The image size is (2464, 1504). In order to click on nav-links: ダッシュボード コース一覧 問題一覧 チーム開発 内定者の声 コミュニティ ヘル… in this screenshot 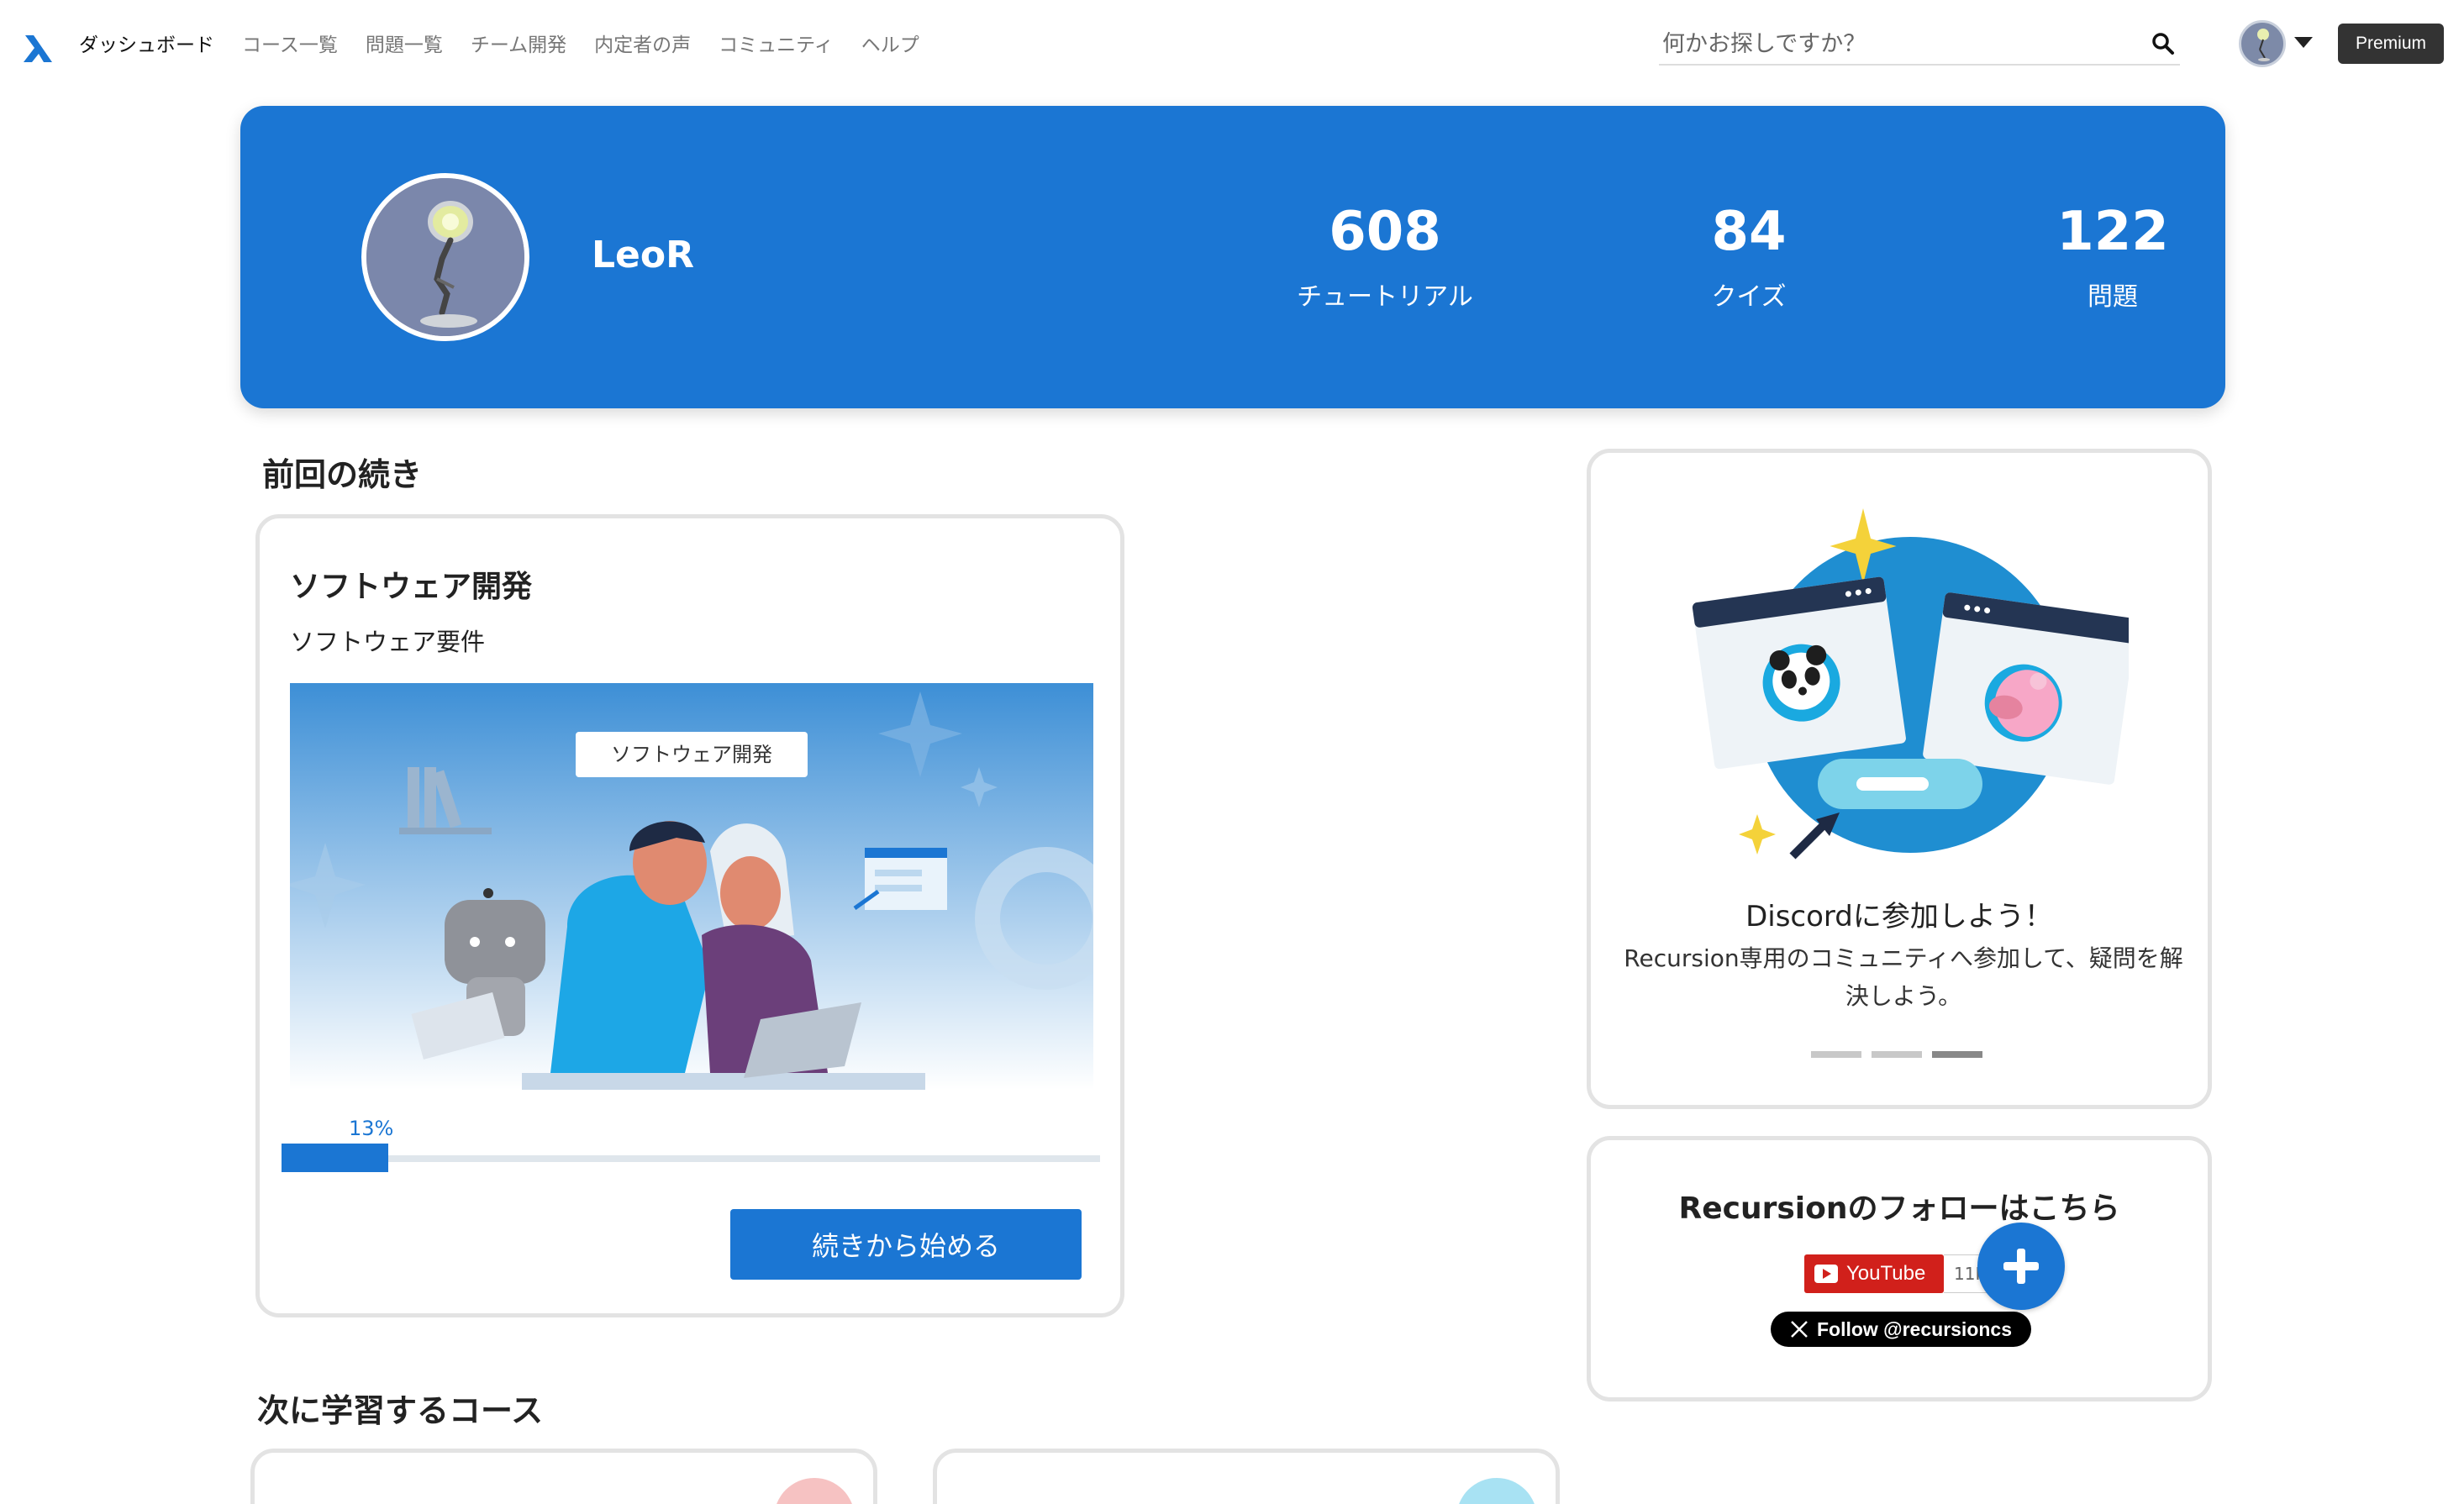, I will do `click(513, 43)`.